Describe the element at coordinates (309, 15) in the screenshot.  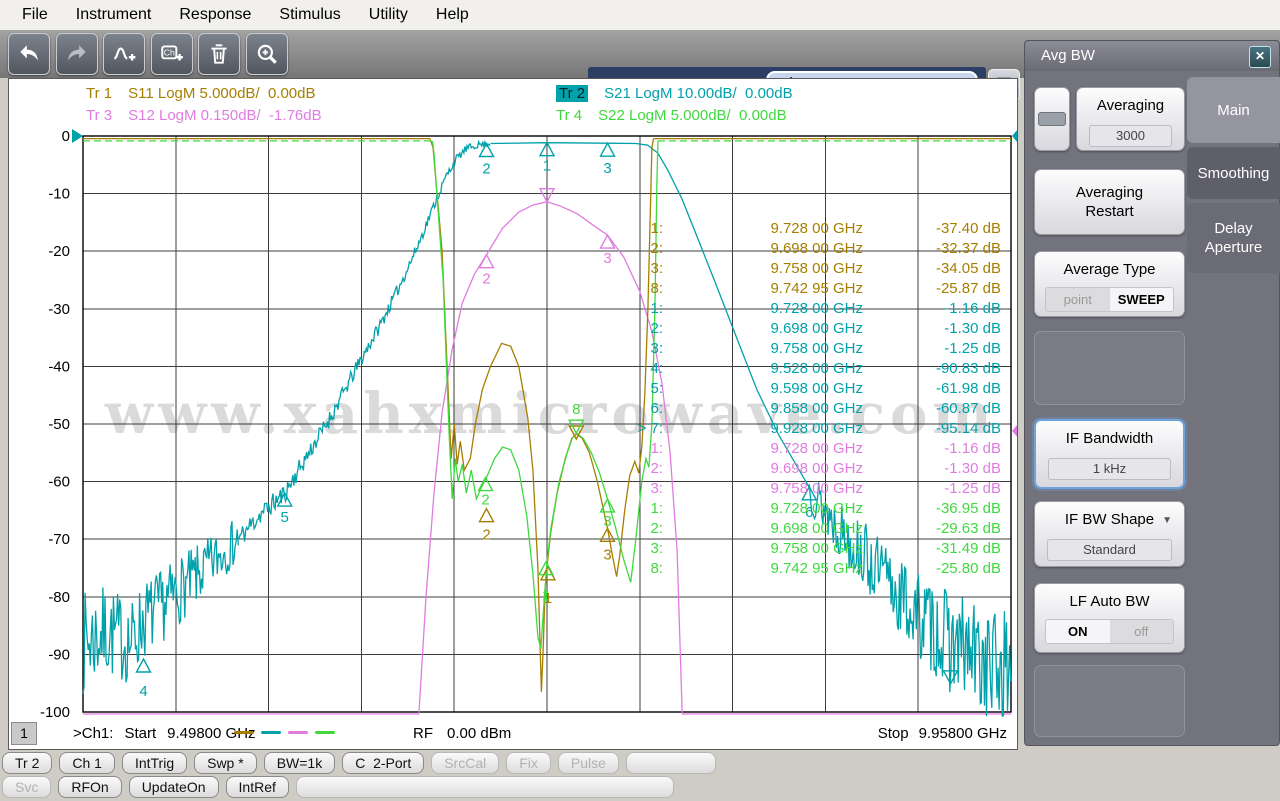
I see `menu-stimulus: Stimulus` at that location.